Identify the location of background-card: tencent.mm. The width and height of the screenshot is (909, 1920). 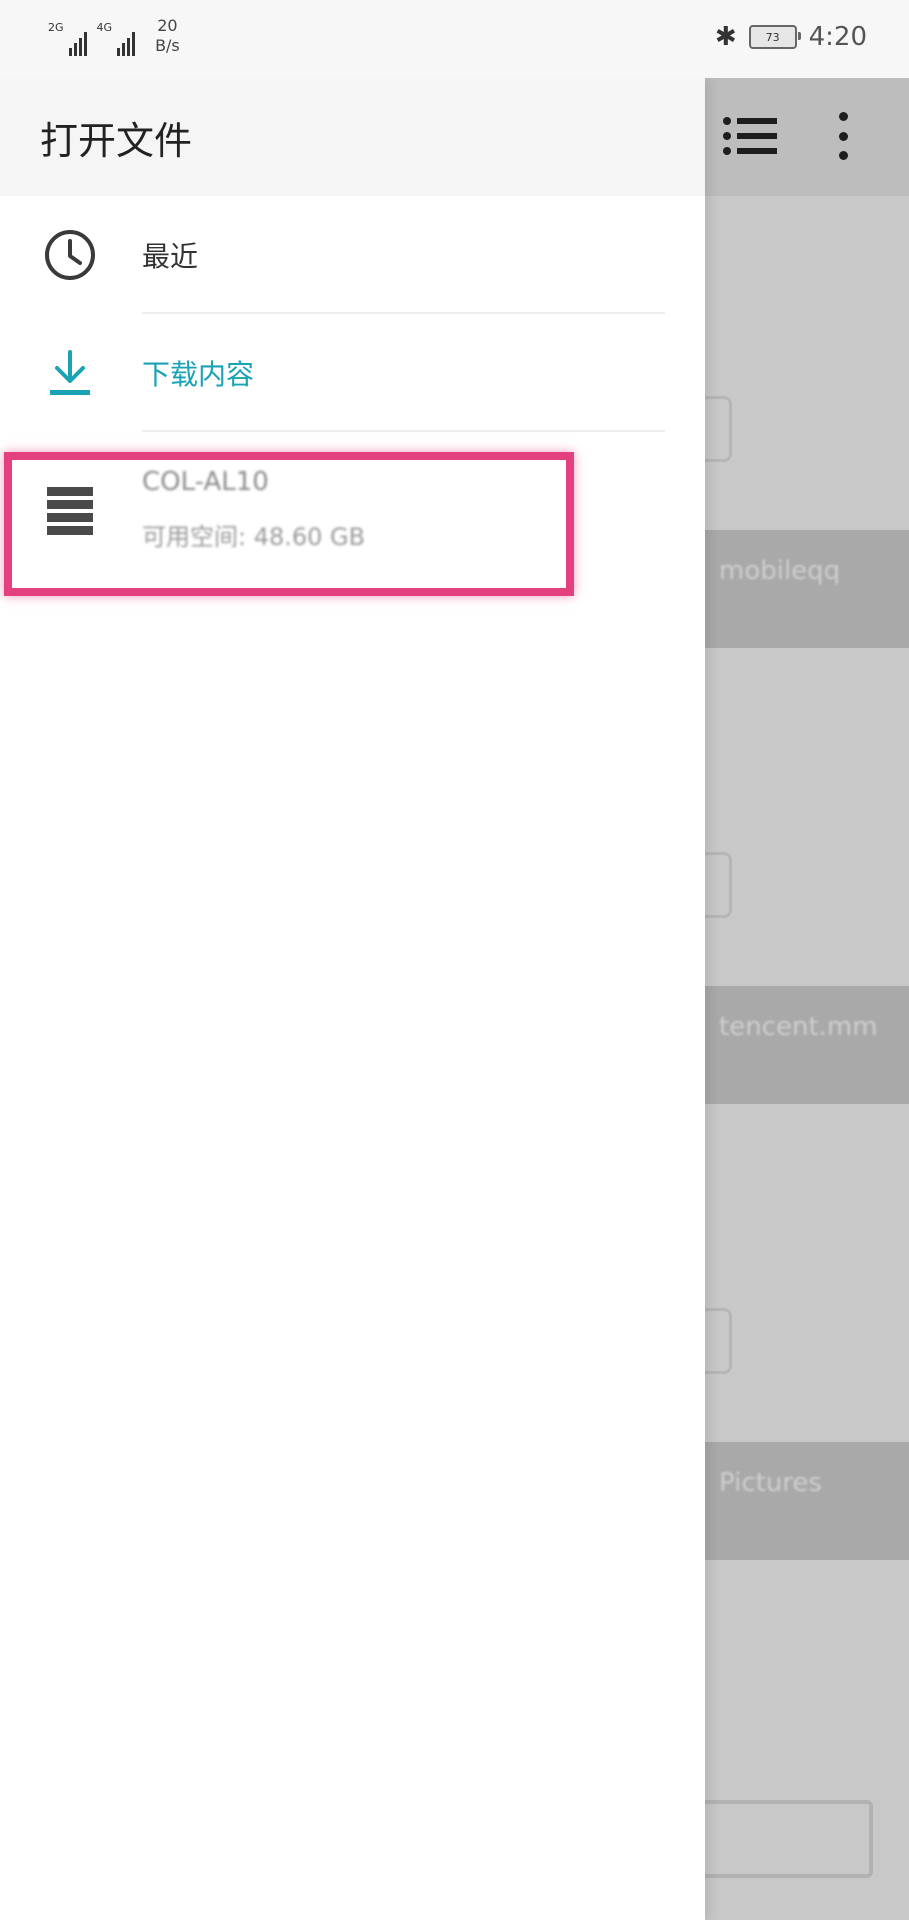
(807, 1045).